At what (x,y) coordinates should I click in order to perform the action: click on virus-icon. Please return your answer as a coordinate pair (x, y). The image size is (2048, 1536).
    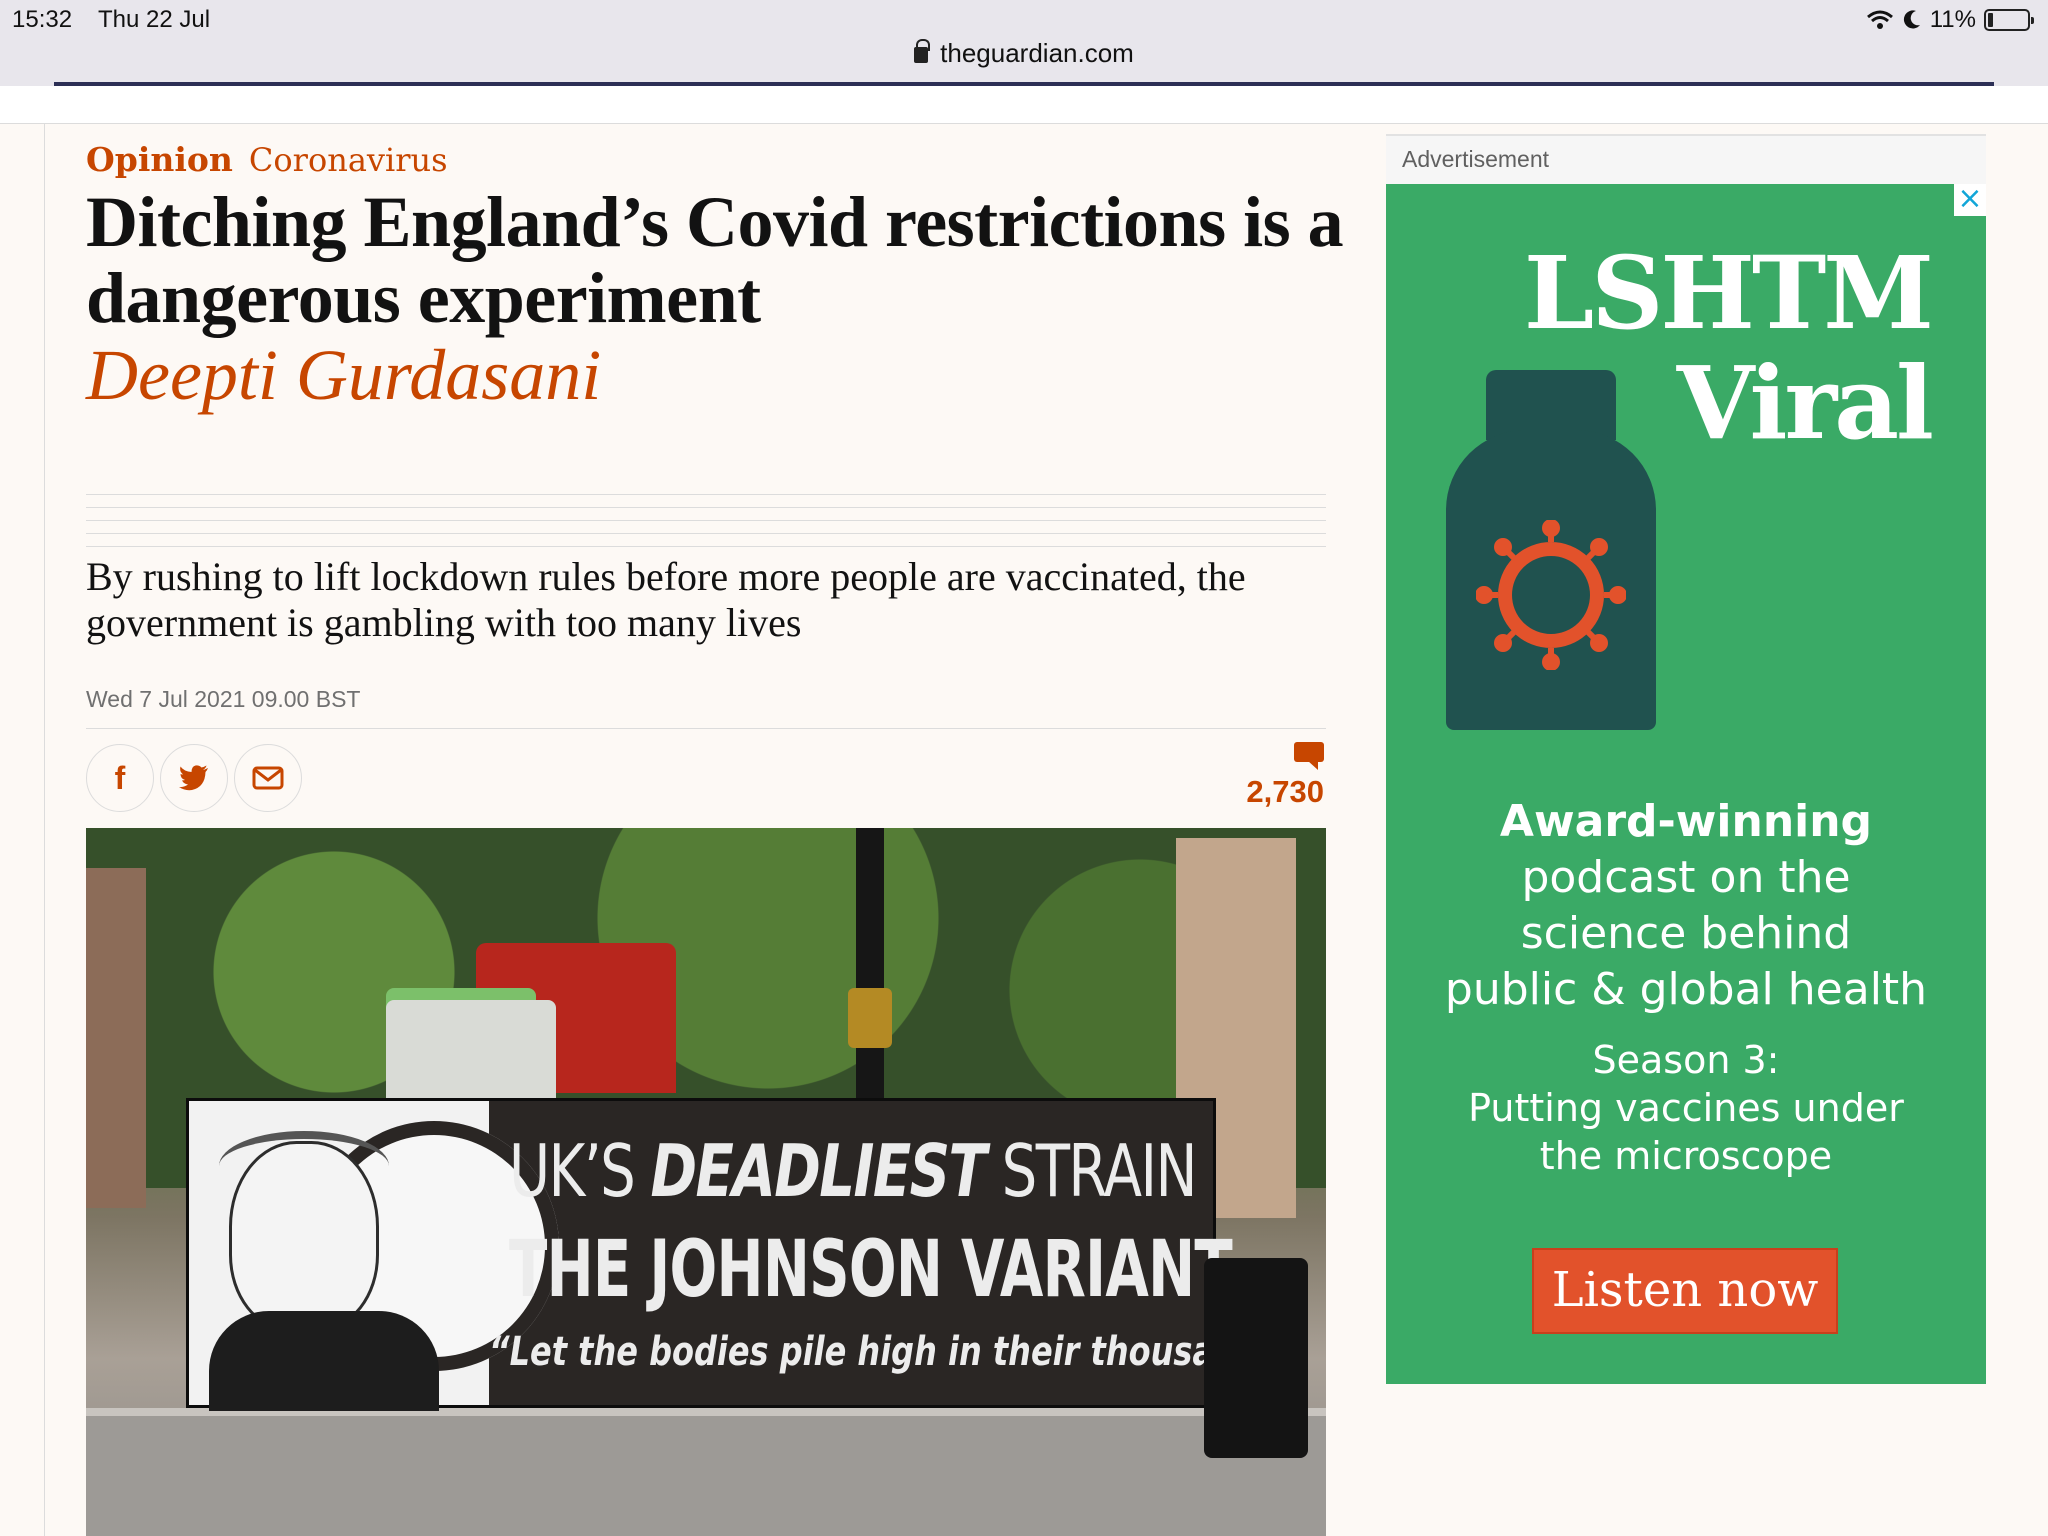
    Looking at the image, I should click on (1551, 595).